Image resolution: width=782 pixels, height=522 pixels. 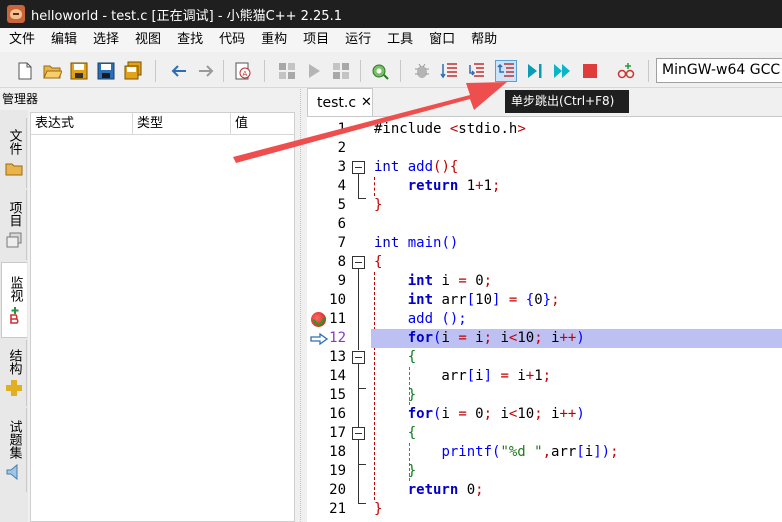 What do you see at coordinates (189, 40) in the screenshot?
I see `menu-search: 查找` at bounding box center [189, 40].